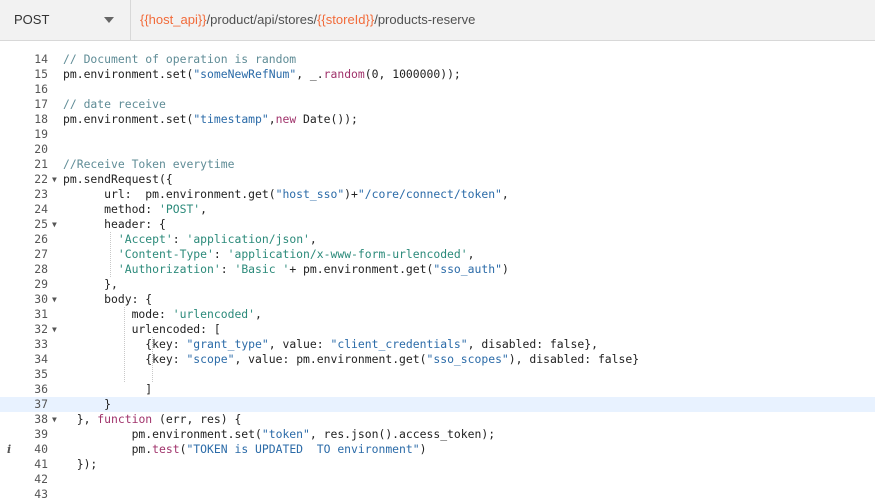  I want to click on code-token: (err, res) {, so click(197, 419).